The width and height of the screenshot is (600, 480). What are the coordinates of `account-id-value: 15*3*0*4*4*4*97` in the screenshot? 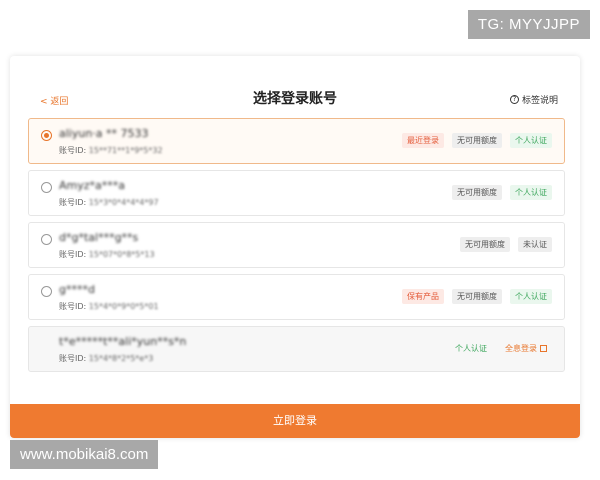 It's located at (123, 202).